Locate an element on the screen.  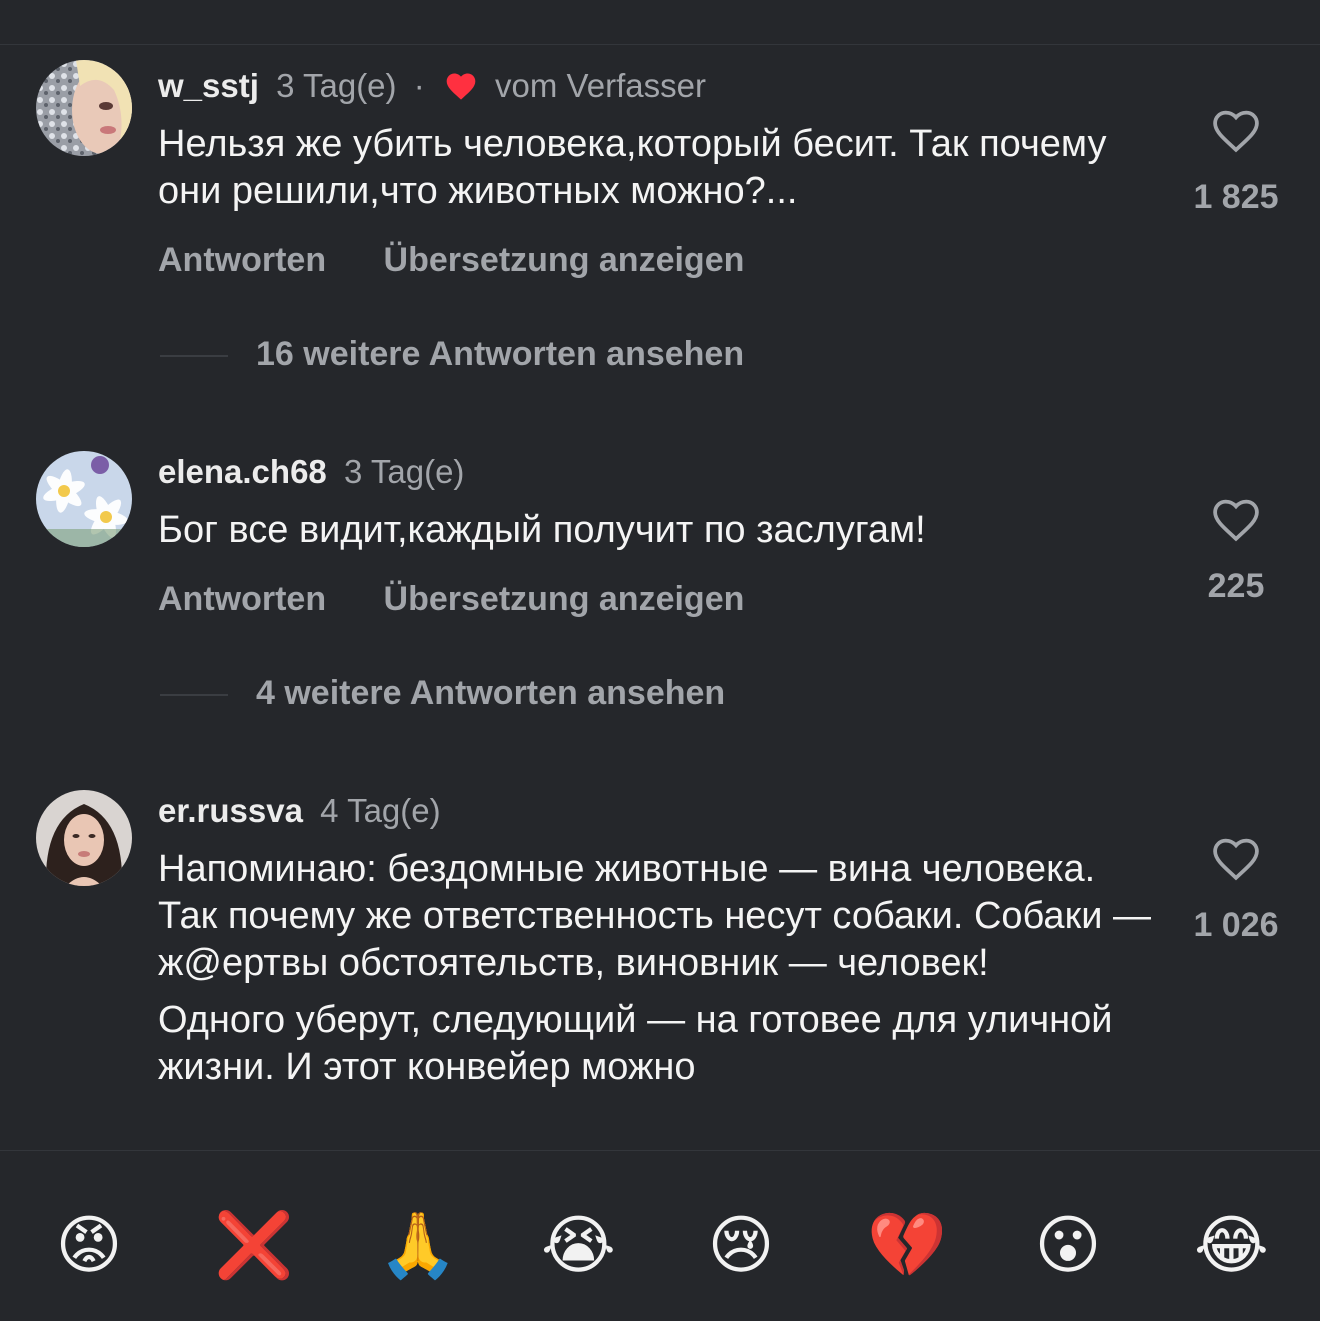
like-count: 225 is located at coordinates (1236, 586).